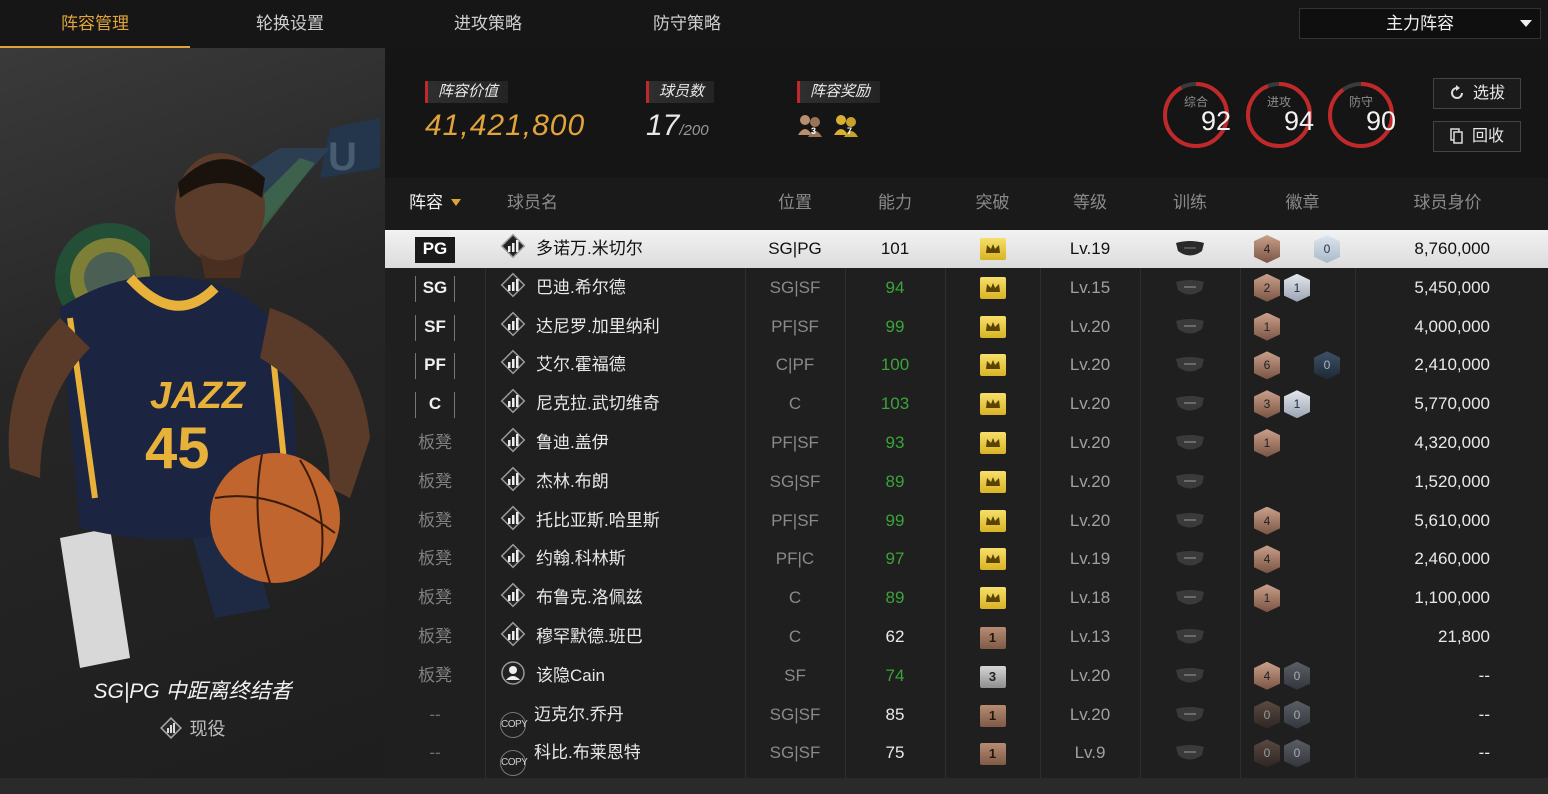  What do you see at coordinates (795, 204) in the screenshot?
I see `col-position-header: 位置` at bounding box center [795, 204].